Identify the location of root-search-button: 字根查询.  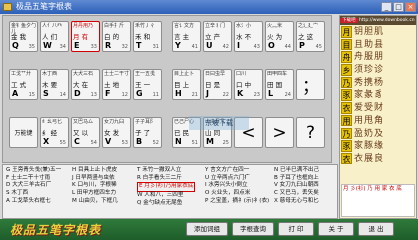
(253, 229).